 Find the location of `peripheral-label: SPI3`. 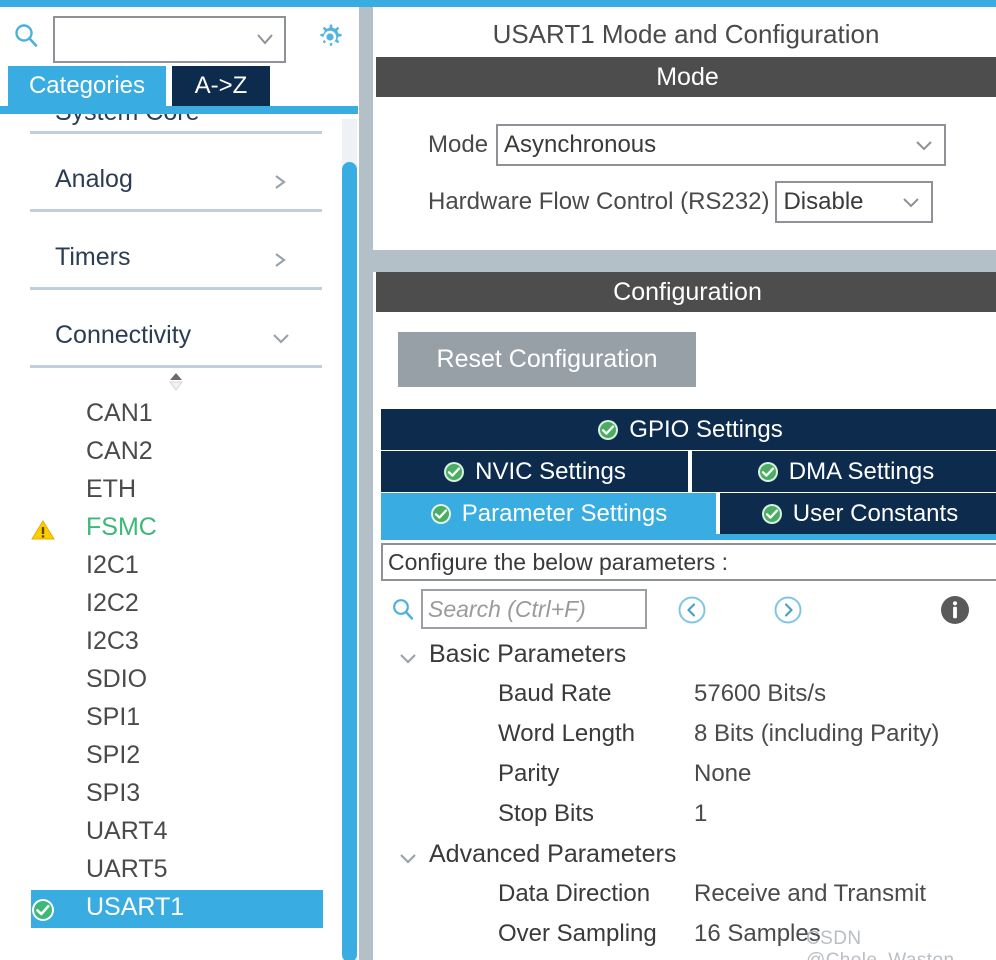

peripheral-label: SPI3 is located at coordinates (113, 793).